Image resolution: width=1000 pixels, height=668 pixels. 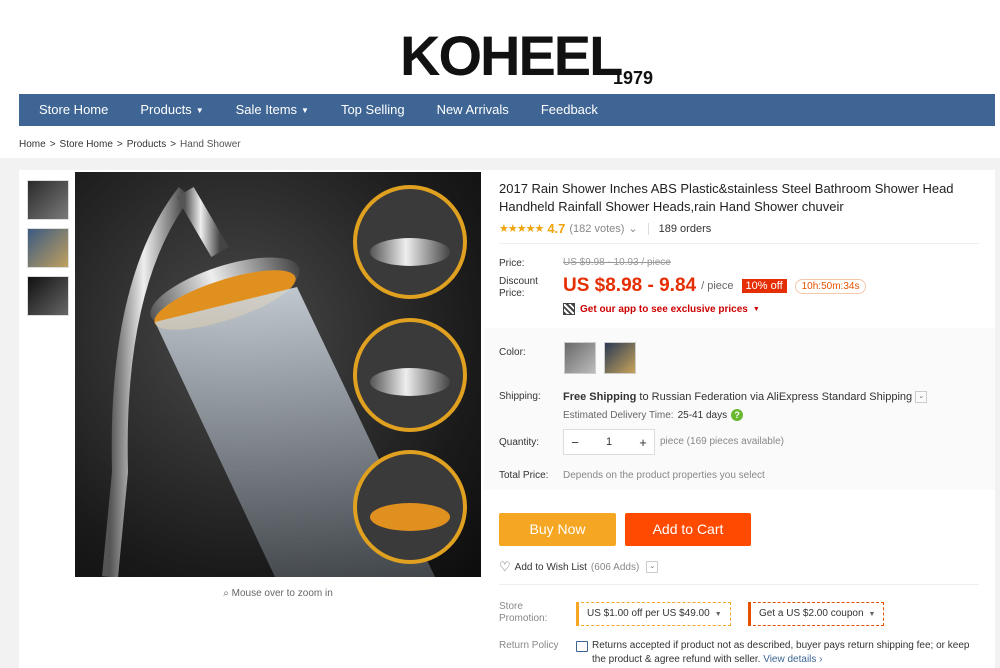 I want to click on store-promotion-label: Store Promotion:, so click(x=523, y=612).